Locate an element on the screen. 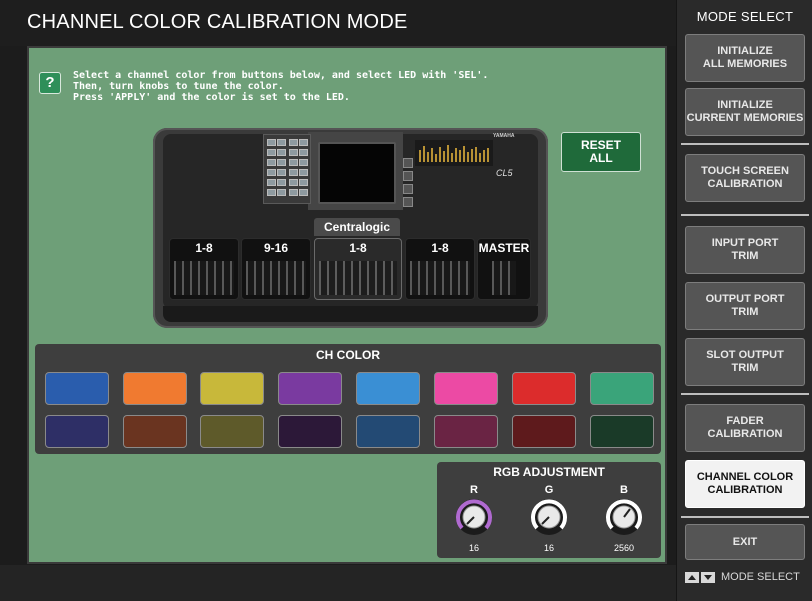 The width and height of the screenshot is (812, 601). fader-bank-centralogic: 1-8 is located at coordinates (358, 269).